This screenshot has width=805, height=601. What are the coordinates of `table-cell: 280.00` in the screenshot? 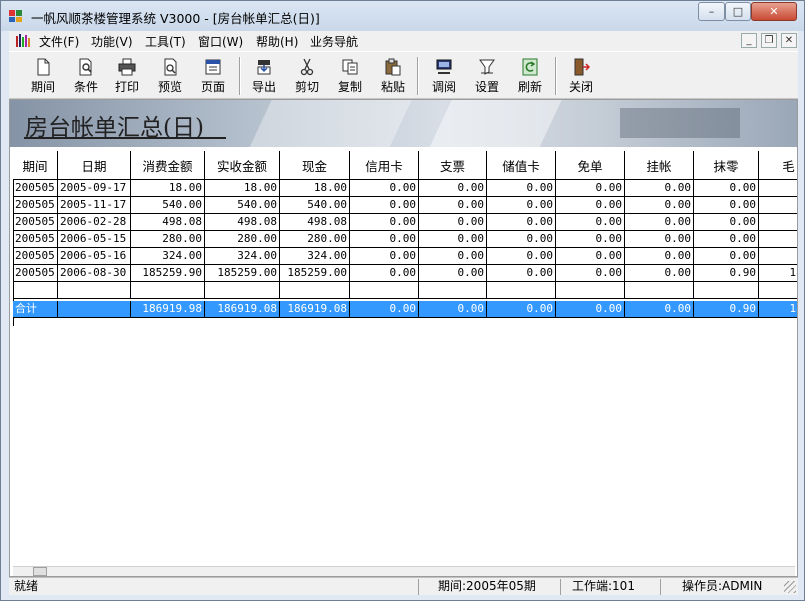 It's located at (242, 239).